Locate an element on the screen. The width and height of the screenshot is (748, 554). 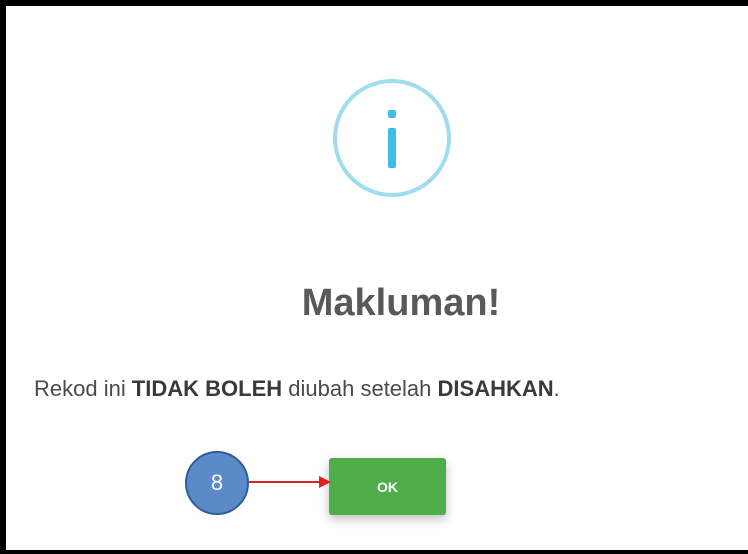
info-icon is located at coordinates (392, 138).